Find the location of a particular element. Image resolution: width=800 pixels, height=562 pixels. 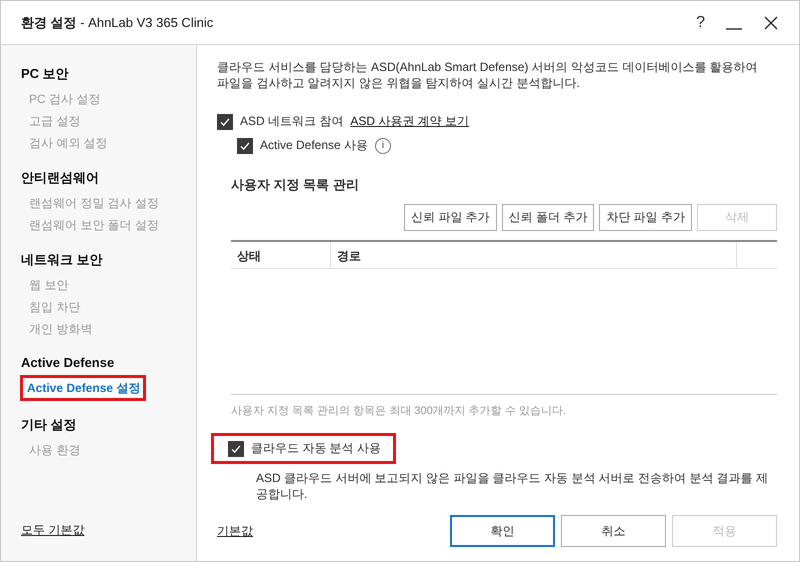

sidebar-item: 침입 차단 is located at coordinates (54, 307).